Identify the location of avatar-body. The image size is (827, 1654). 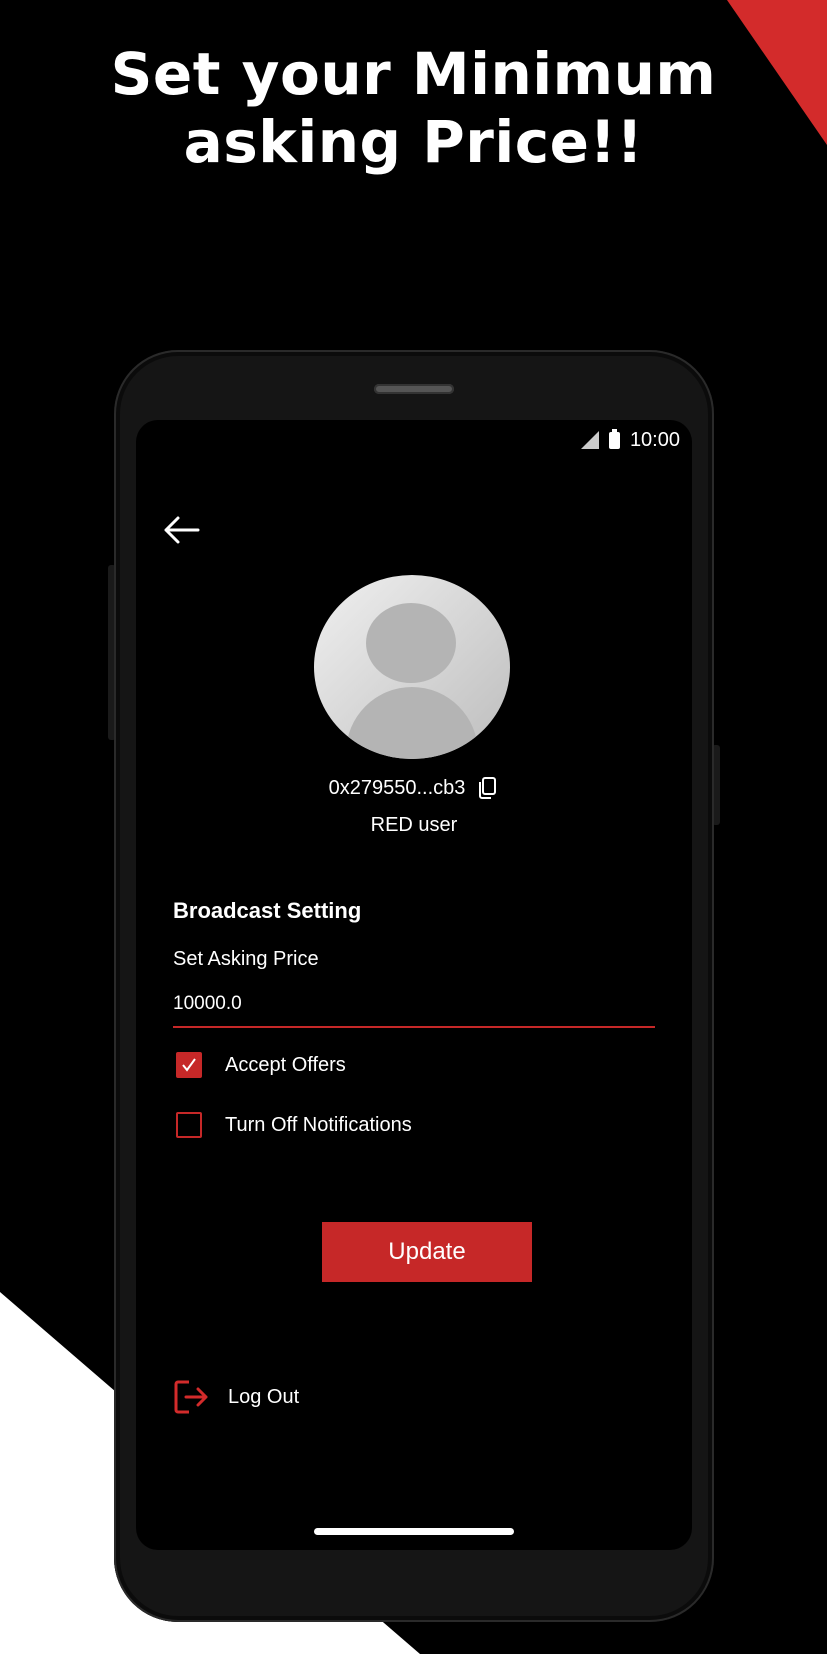
(412, 723).